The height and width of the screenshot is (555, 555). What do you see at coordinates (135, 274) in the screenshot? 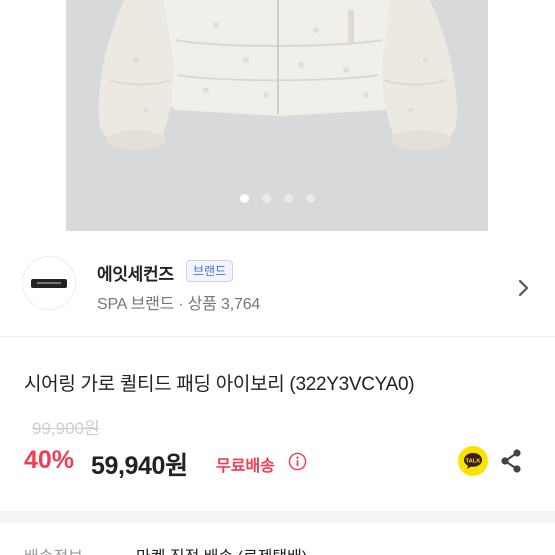
I see `brand-name: 에잇세컨즈` at bounding box center [135, 274].